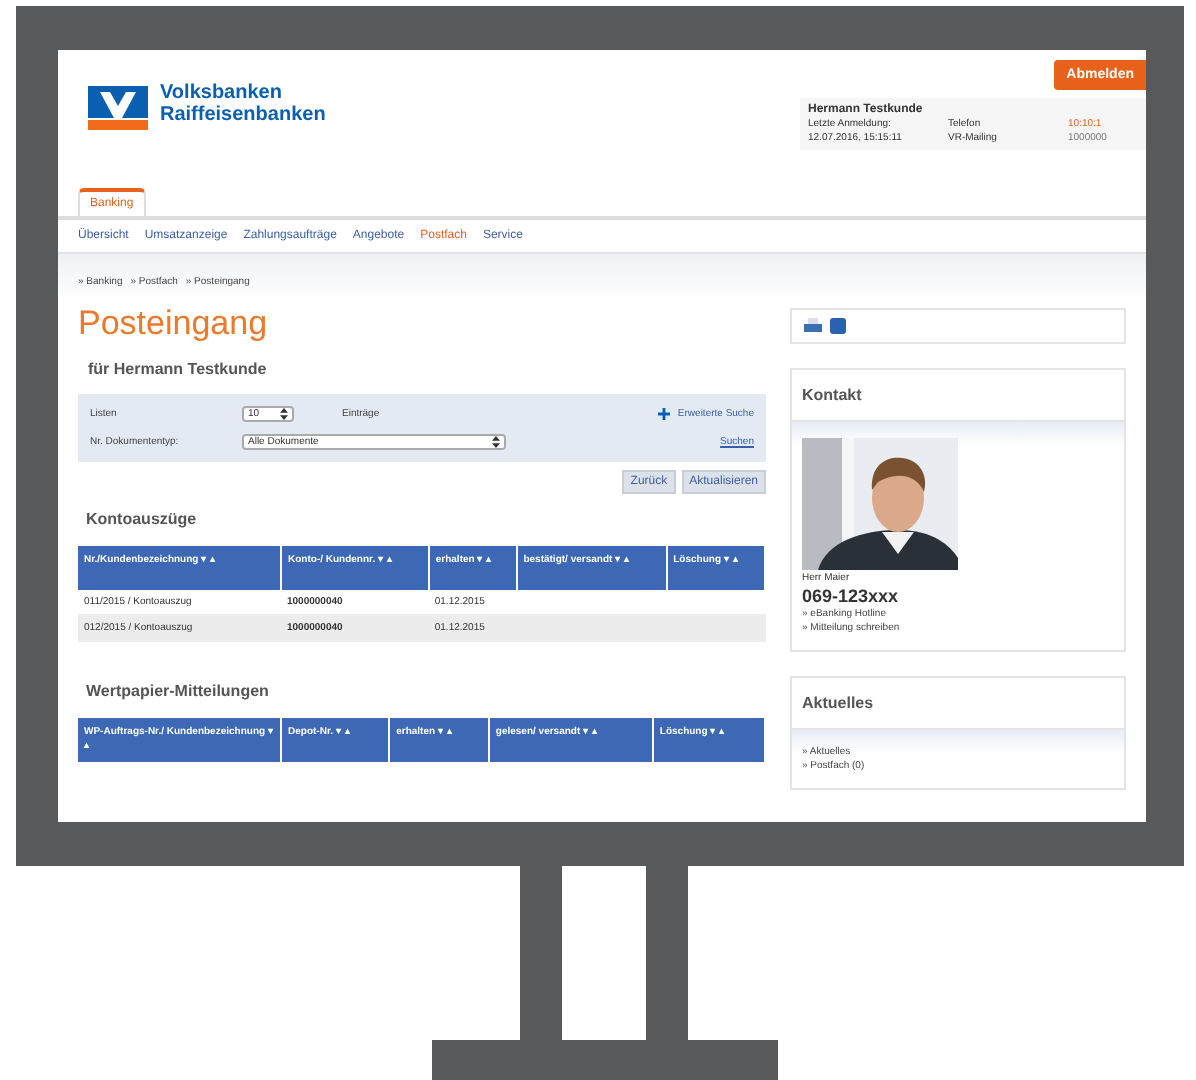 Image resolution: width=1196 pixels, height=1080 pixels. I want to click on brand-name: Volksbanken, so click(222, 93).